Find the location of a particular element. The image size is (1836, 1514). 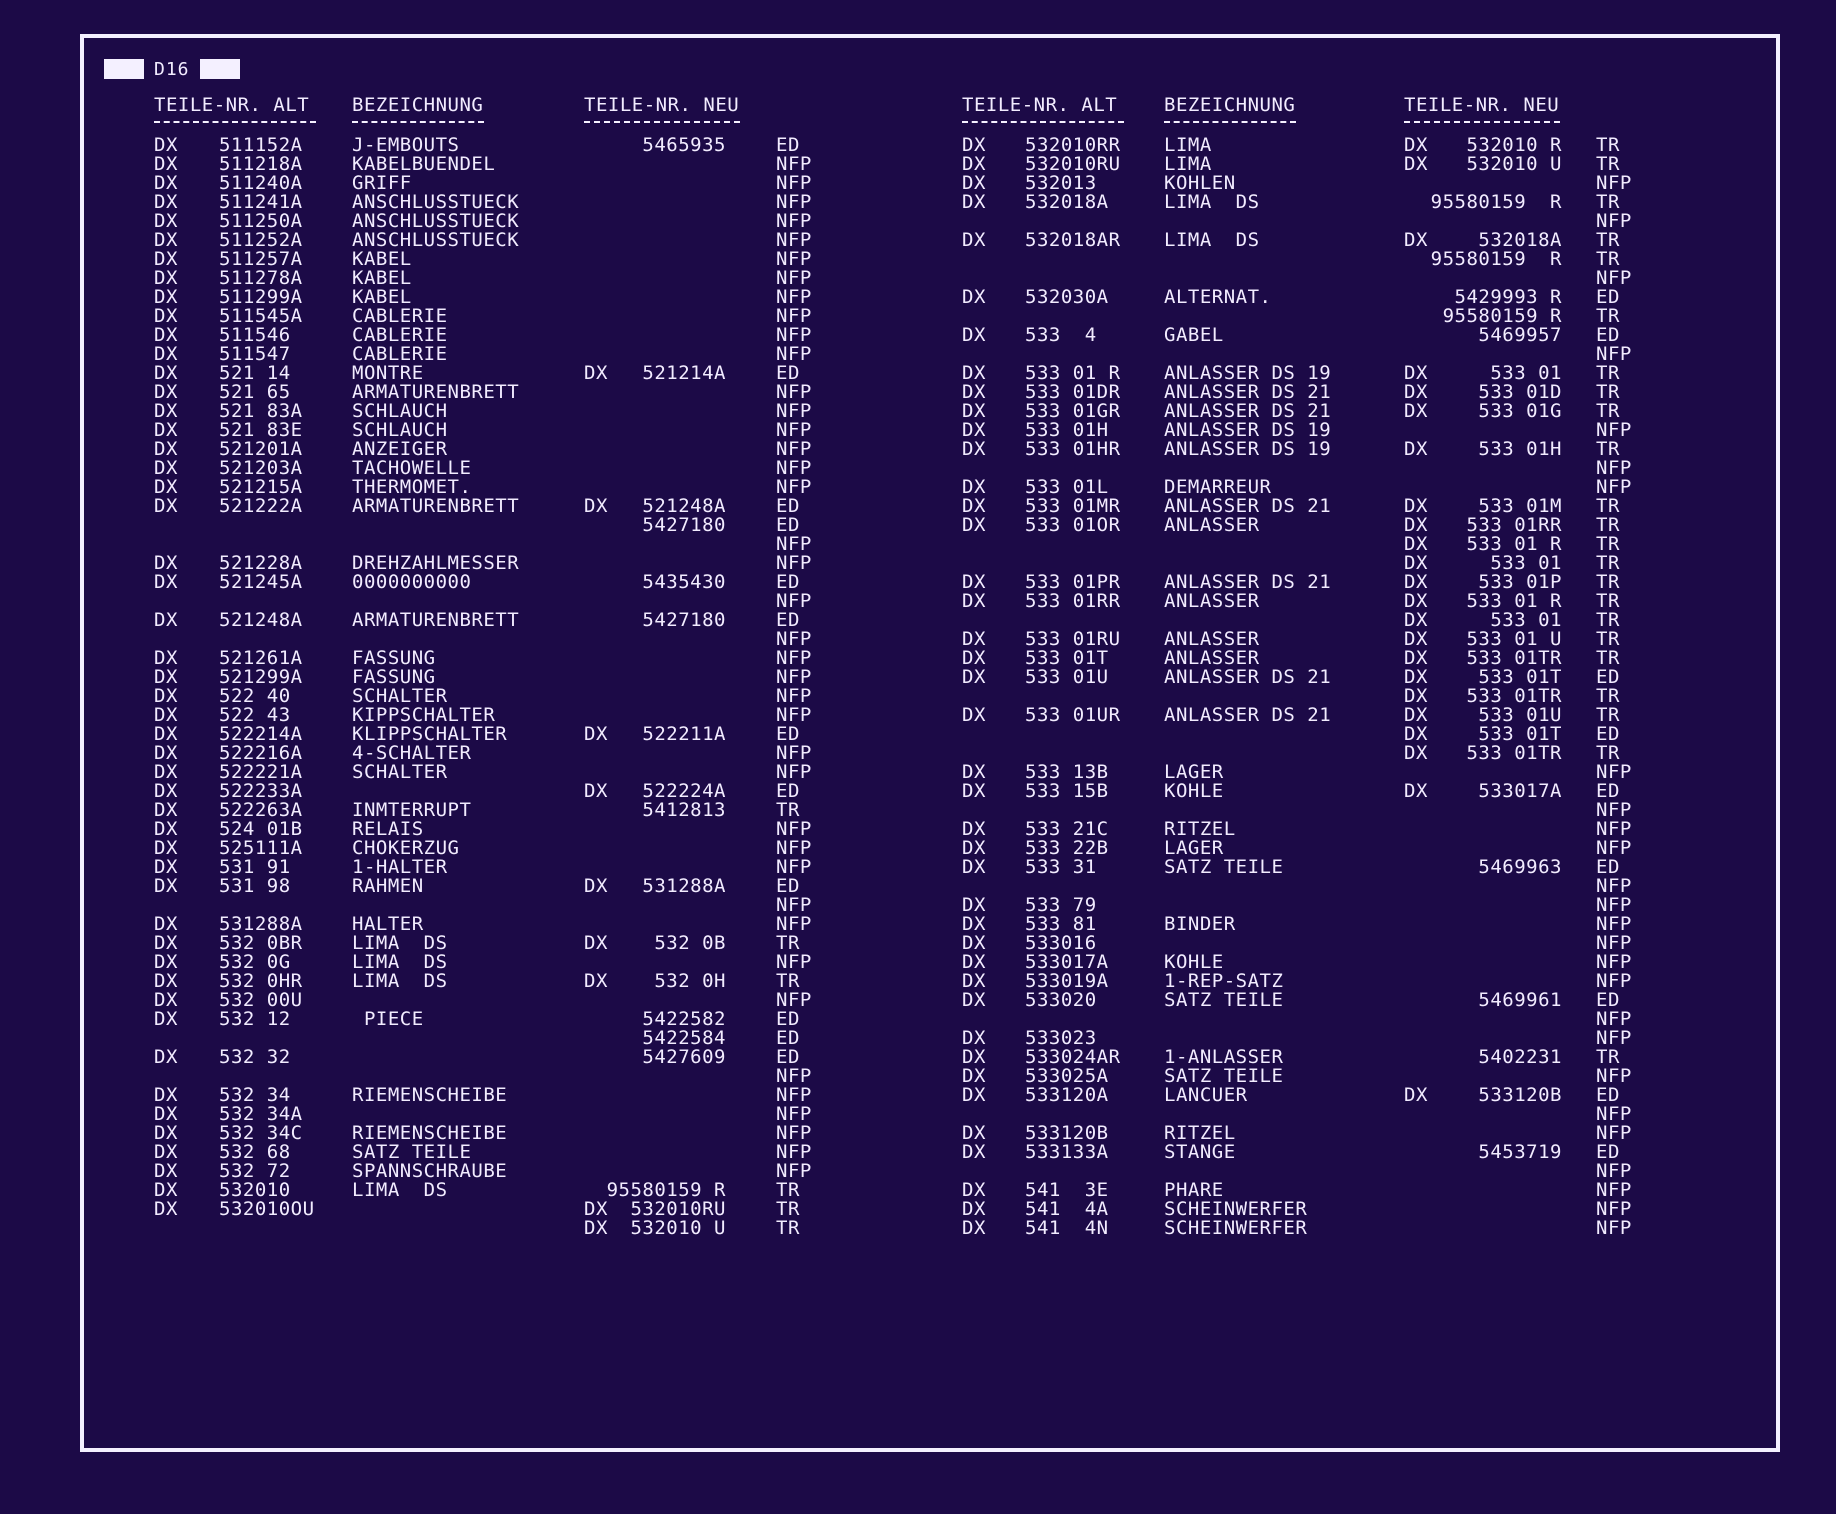

left-rule-neu is located at coordinates (662, 122).